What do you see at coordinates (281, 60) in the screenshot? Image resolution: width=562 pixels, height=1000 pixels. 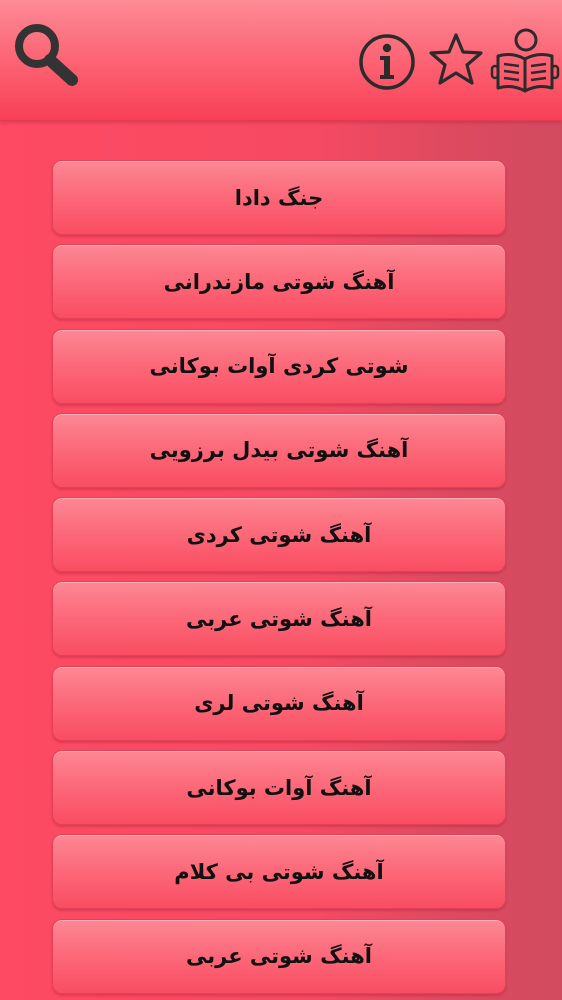 I see `top-toolbar` at bounding box center [281, 60].